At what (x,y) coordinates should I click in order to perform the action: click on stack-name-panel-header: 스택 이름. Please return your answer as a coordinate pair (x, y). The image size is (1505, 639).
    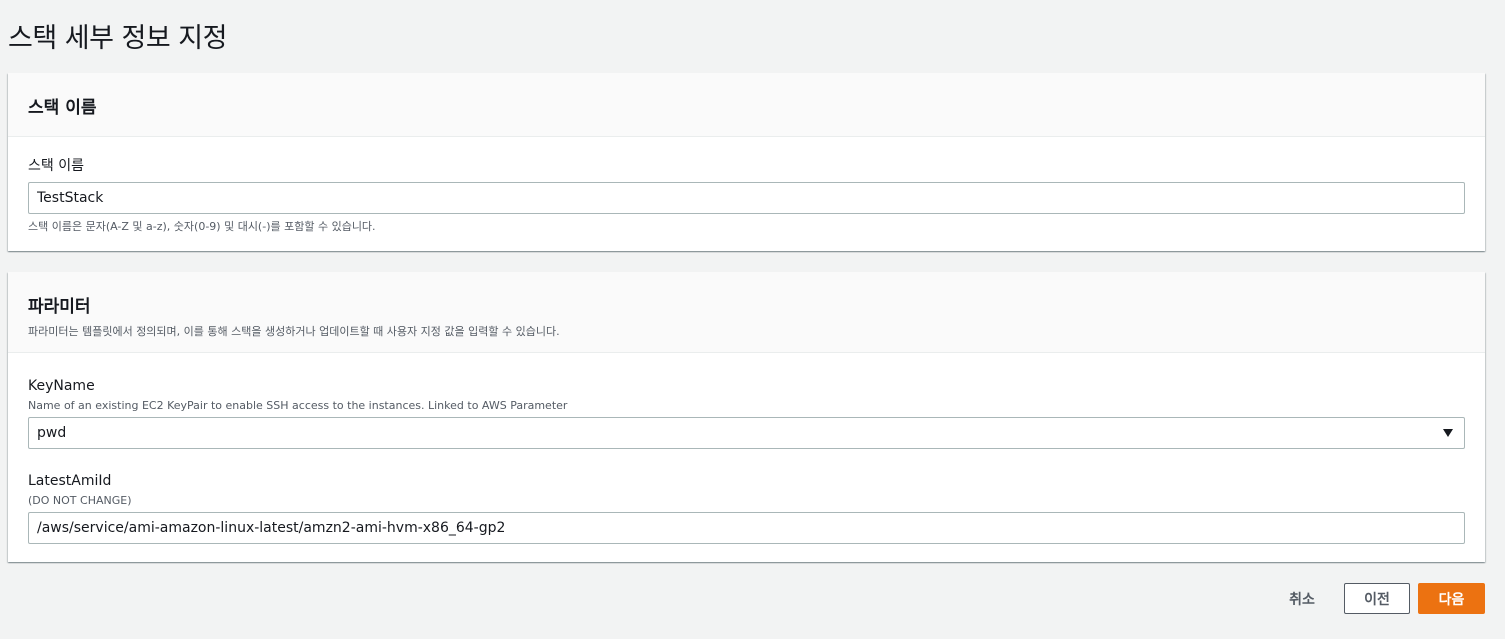
    Looking at the image, I should click on (746, 105).